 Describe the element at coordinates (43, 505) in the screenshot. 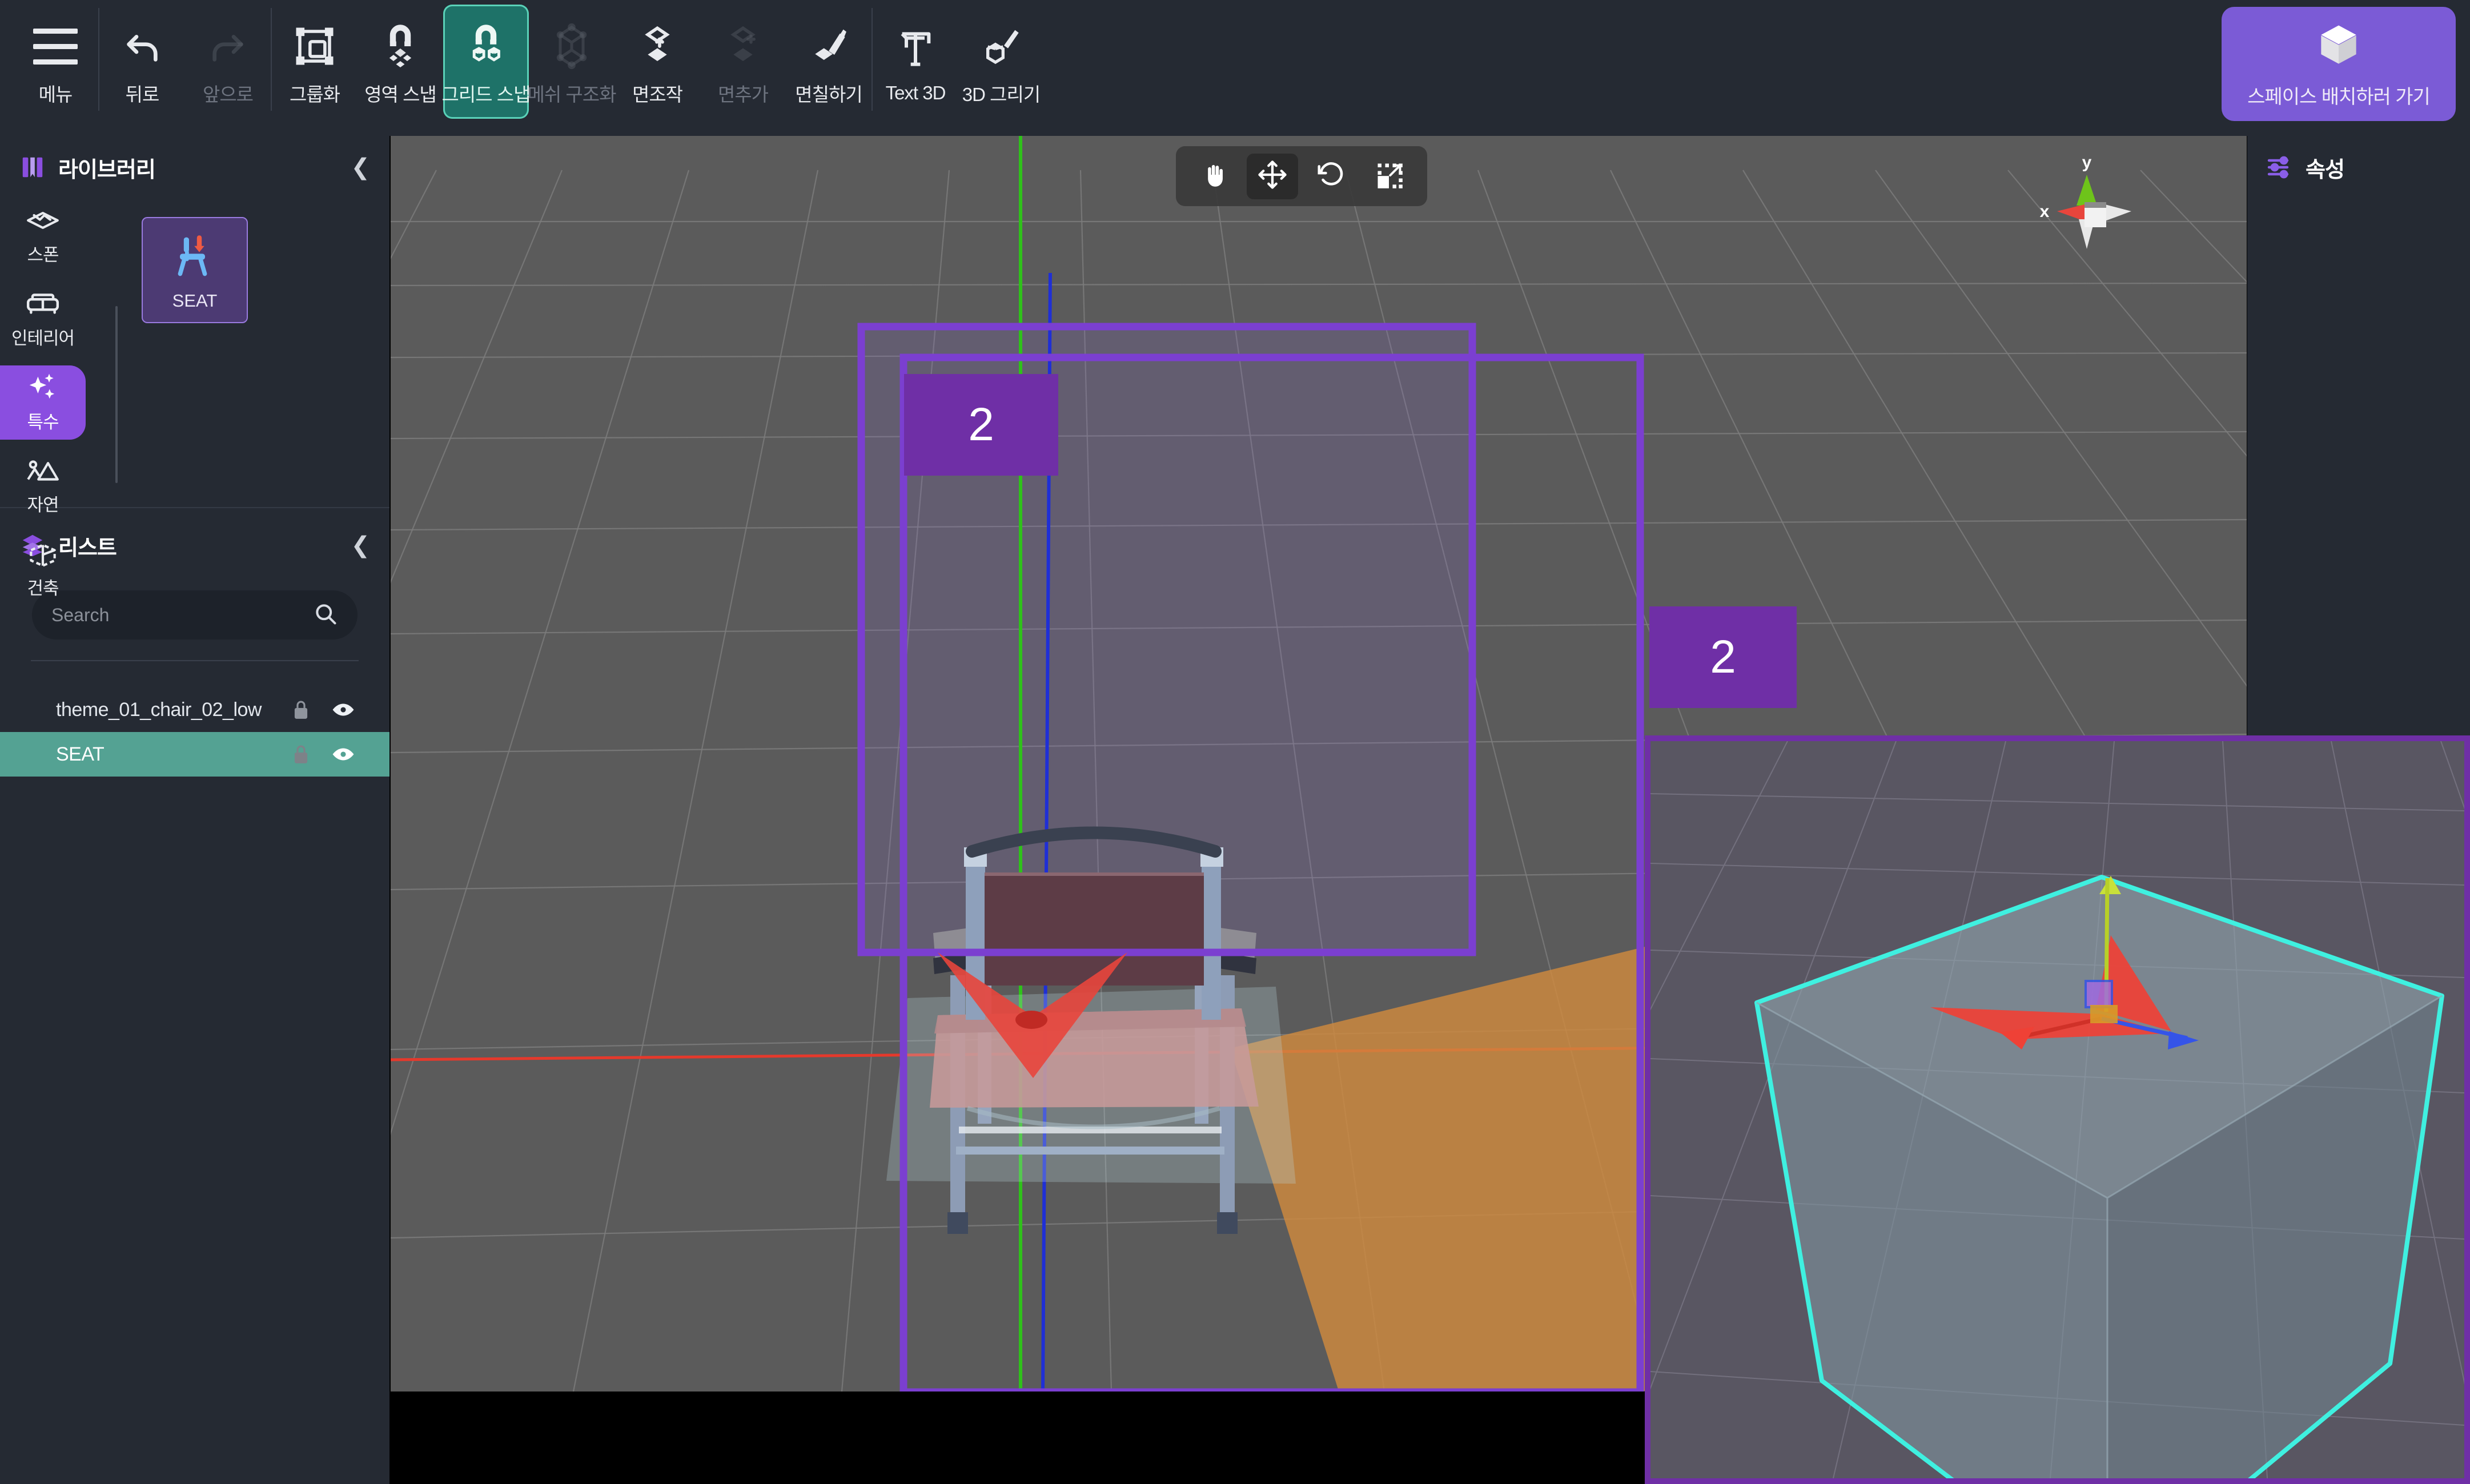

I see `library-category-nature-label: 자연` at that location.